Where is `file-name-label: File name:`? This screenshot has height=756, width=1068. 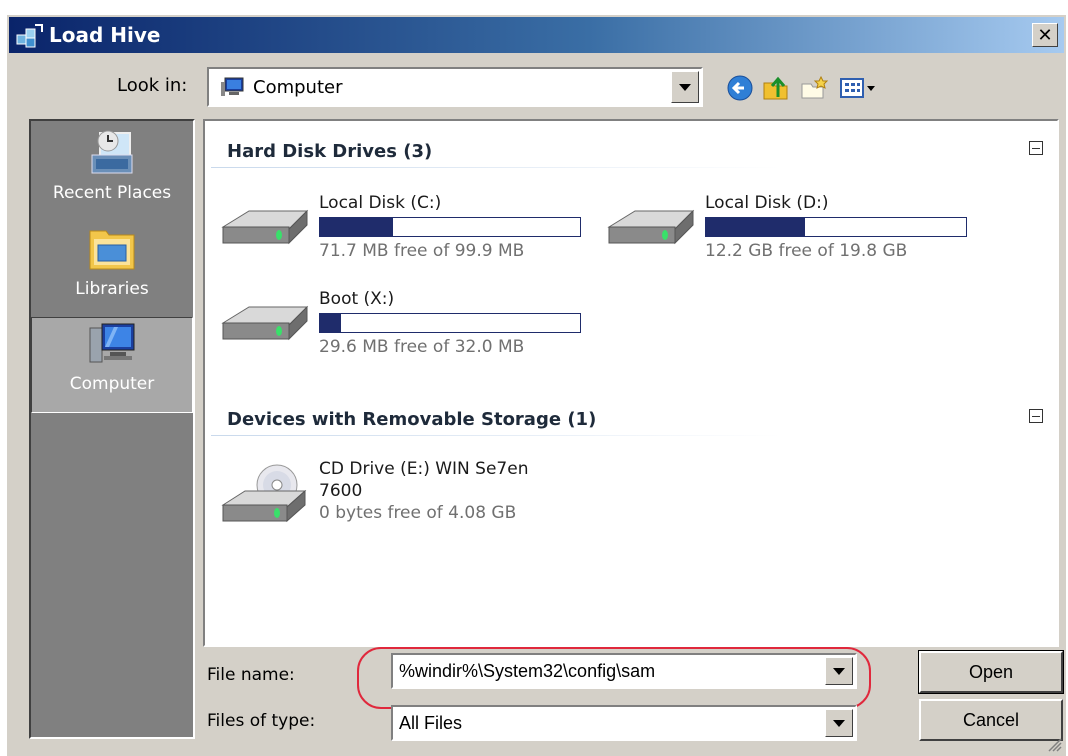
file-name-label: File name: is located at coordinates (251, 675).